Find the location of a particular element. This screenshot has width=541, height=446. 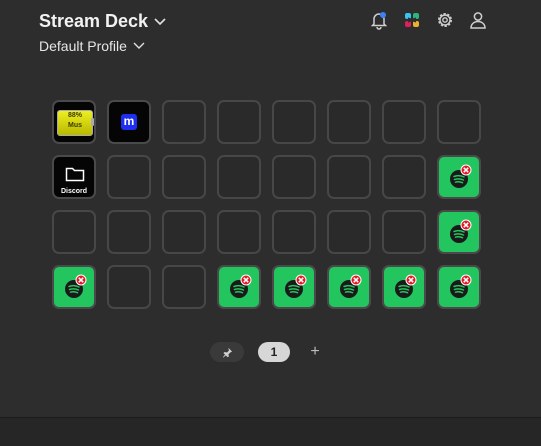

pin-icon is located at coordinates (227, 352).